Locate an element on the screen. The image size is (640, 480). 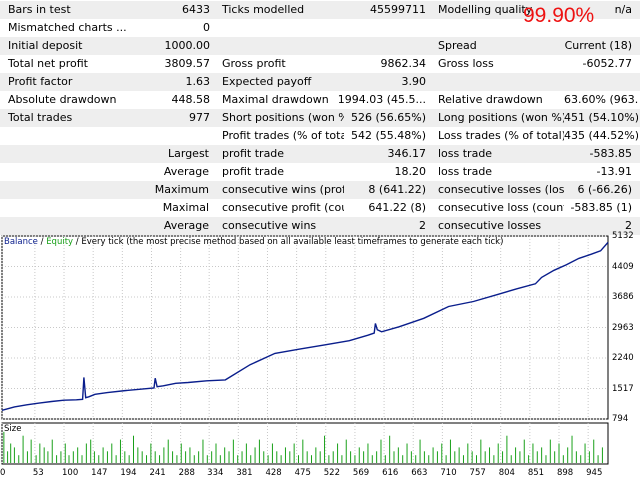
value-loss-trades: 435 (44.52%) is located at coordinates (601, 135).